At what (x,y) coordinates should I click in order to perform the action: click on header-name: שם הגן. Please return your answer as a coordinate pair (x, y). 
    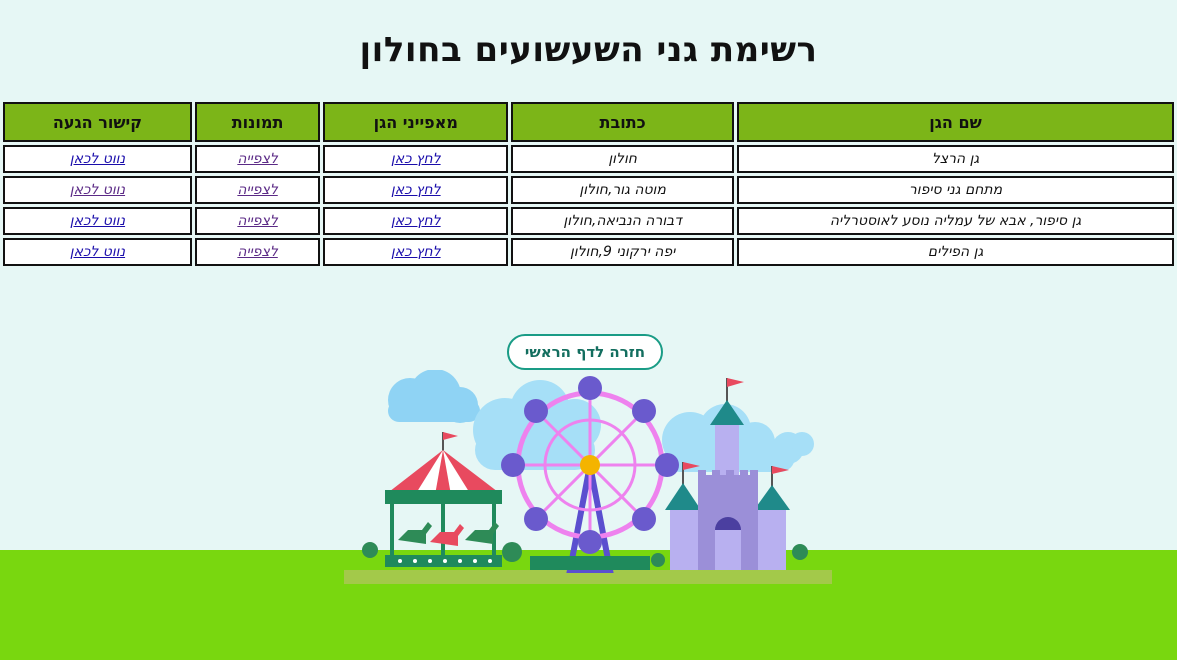
    Looking at the image, I should click on (955, 122).